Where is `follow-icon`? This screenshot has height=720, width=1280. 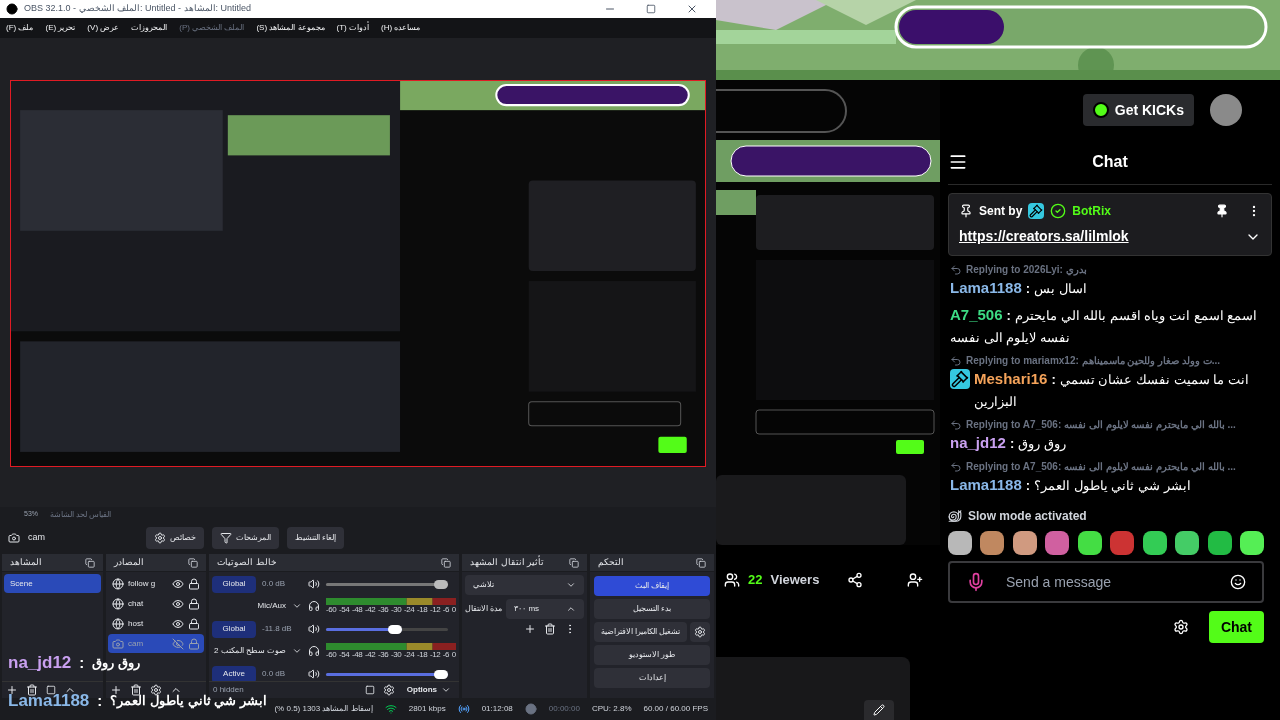 follow-icon is located at coordinates (915, 580).